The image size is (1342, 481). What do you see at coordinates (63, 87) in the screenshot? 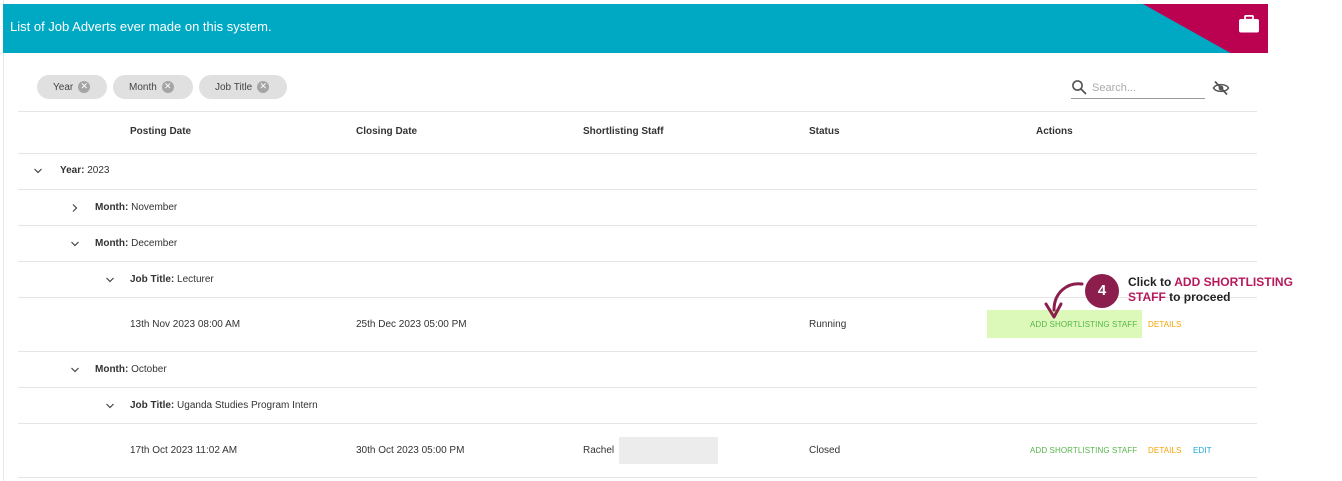
I see `filter-chip-label: Year` at bounding box center [63, 87].